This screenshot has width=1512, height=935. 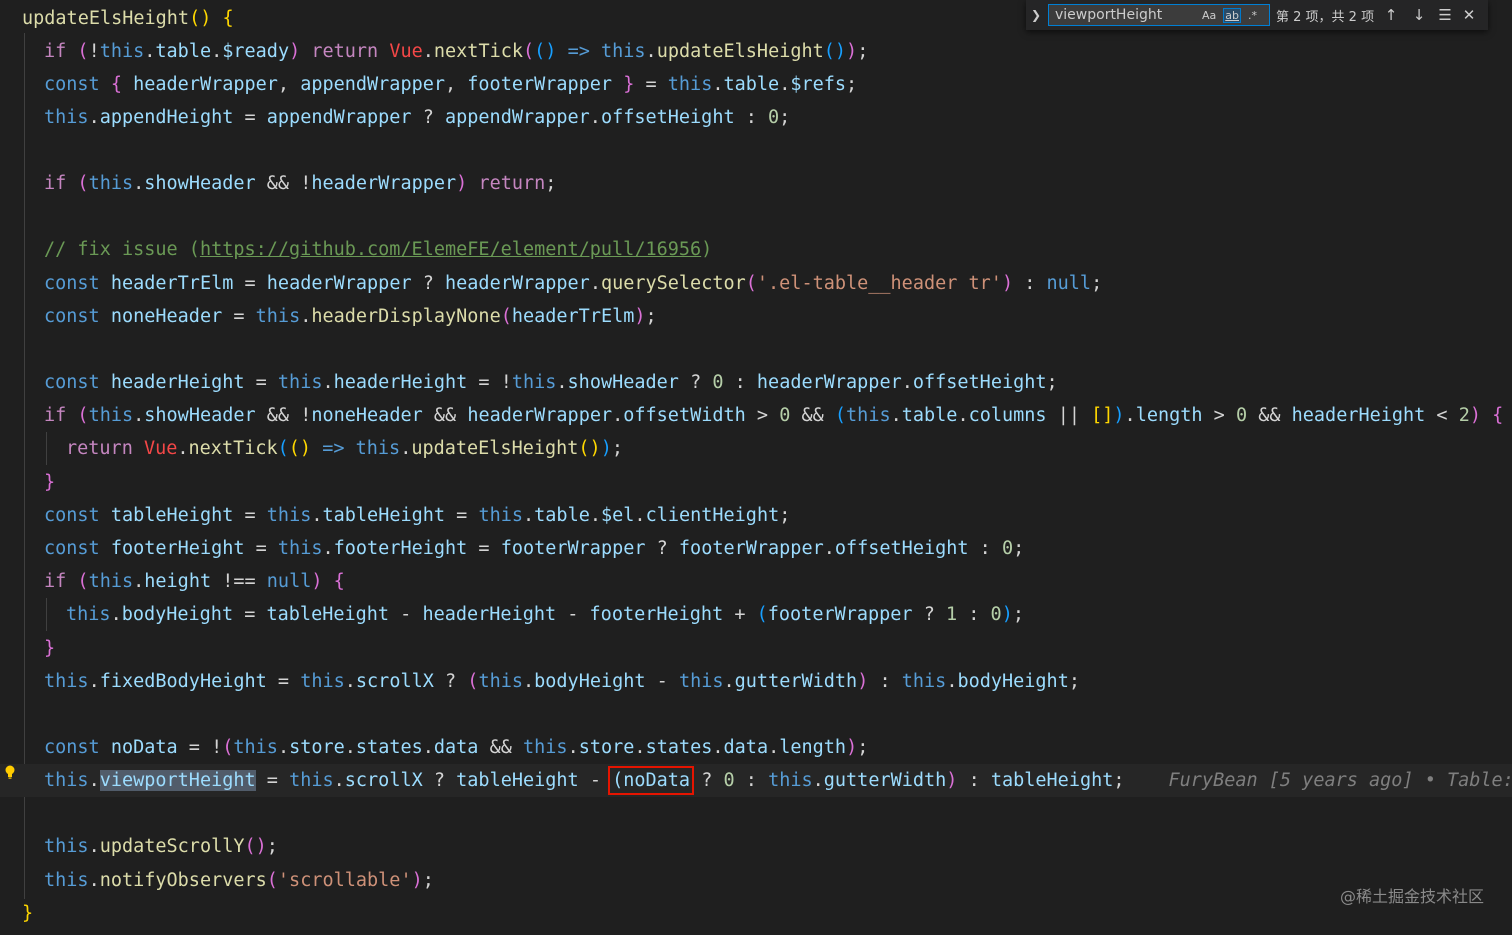 What do you see at coordinates (10, 772) in the screenshot?
I see `lightbulb-icon` at bounding box center [10, 772].